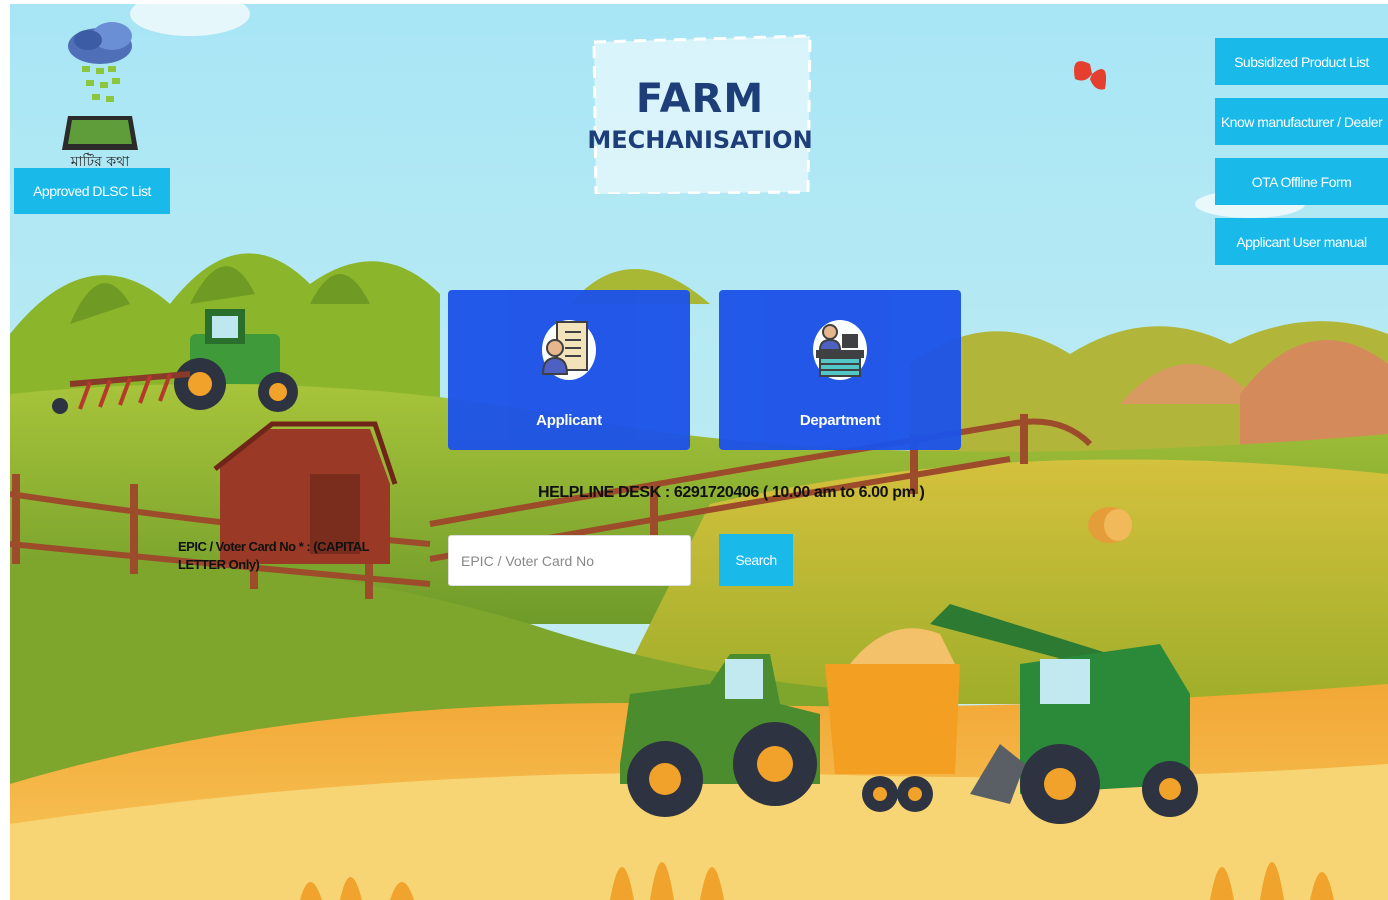  What do you see at coordinates (1301, 61) in the screenshot?
I see `subsidized-product-list-button: Subsidized Product List` at bounding box center [1301, 61].